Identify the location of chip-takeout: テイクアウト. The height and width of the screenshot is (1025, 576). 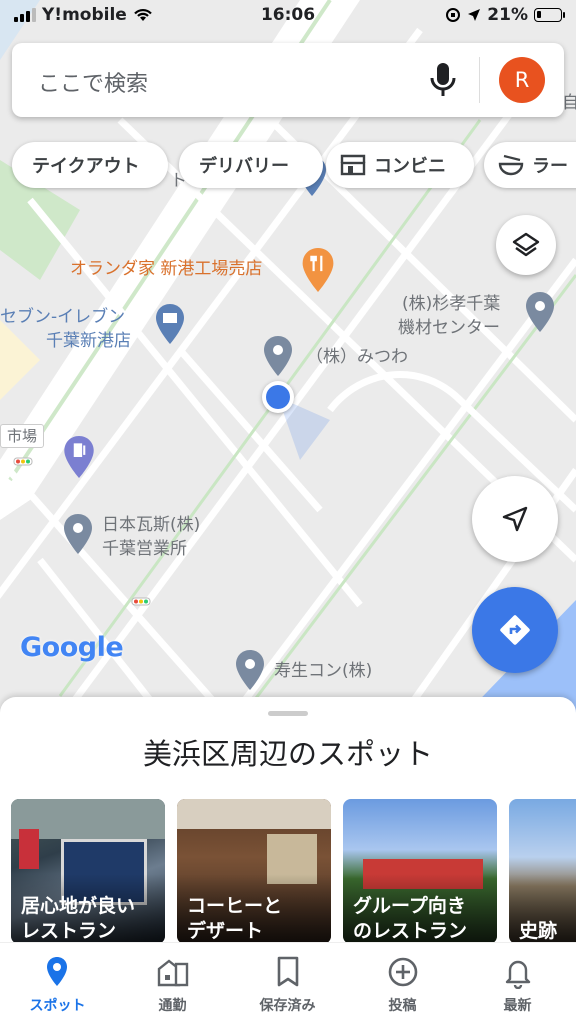
(90, 165).